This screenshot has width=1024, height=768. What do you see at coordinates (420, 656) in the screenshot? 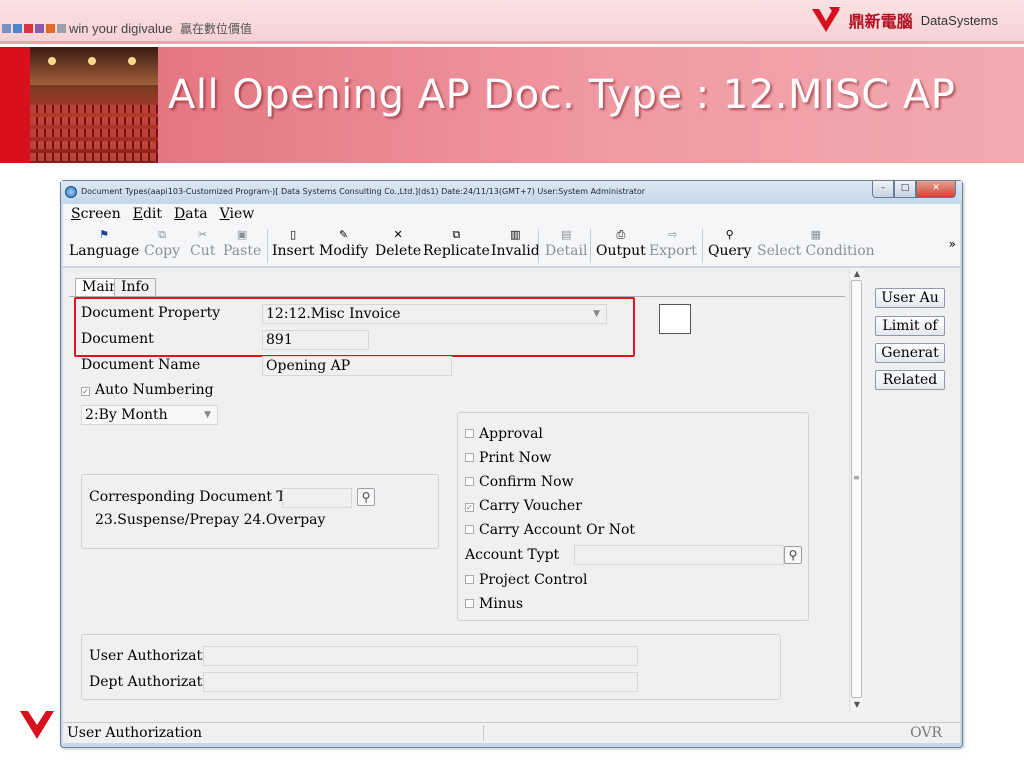
I see `user-auth-field` at bounding box center [420, 656].